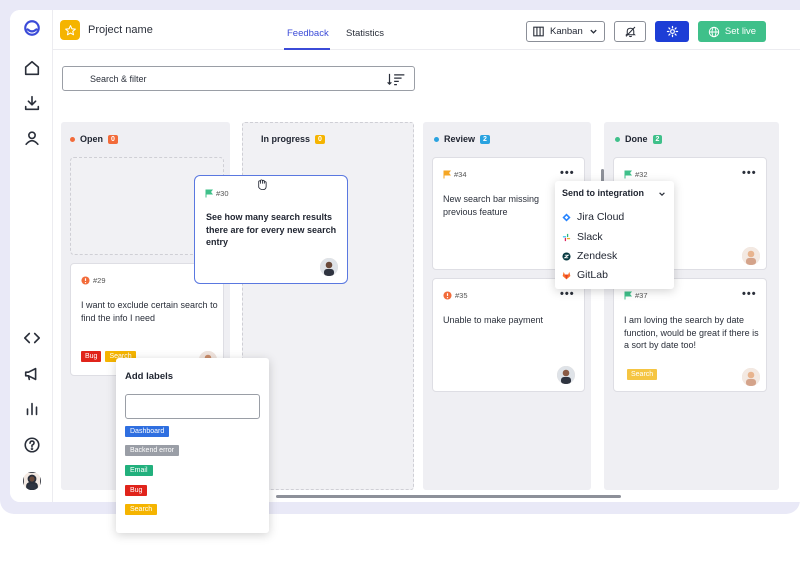  I want to click on column-title: Review, so click(460, 139).